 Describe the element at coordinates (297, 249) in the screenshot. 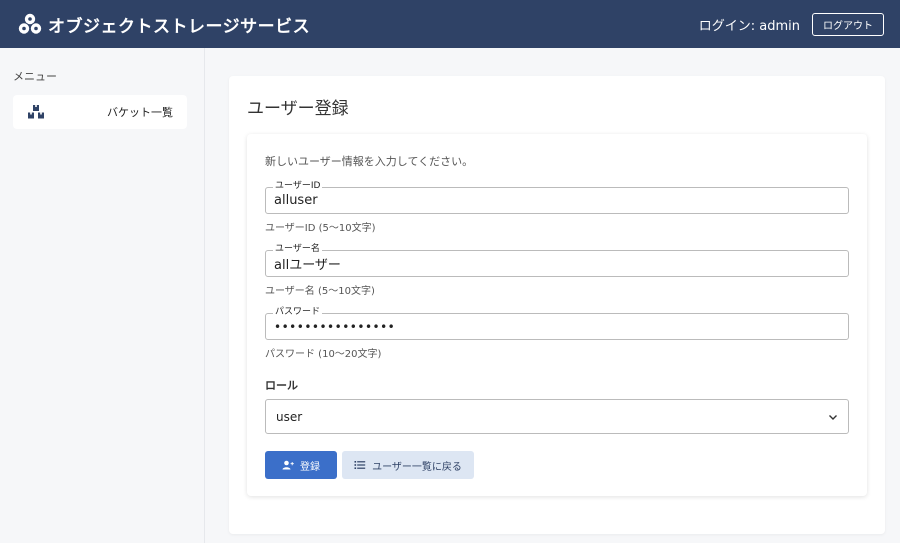

I see `user-name-label: ユーザー名` at that location.